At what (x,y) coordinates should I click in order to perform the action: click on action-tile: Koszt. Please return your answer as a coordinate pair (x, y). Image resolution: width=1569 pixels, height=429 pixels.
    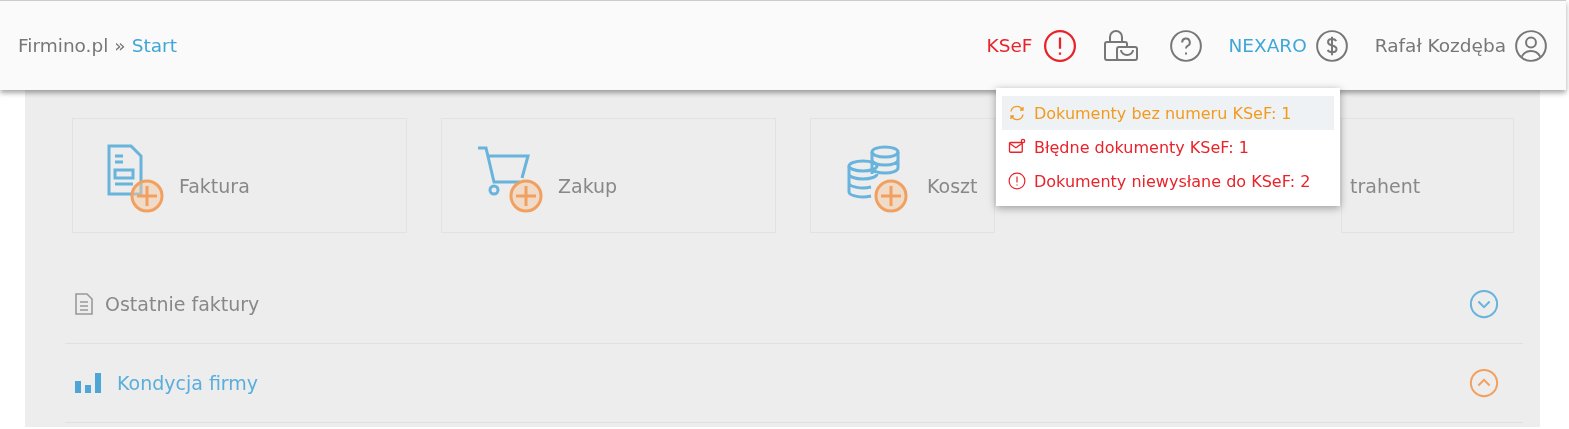
    Looking at the image, I should click on (902, 175).